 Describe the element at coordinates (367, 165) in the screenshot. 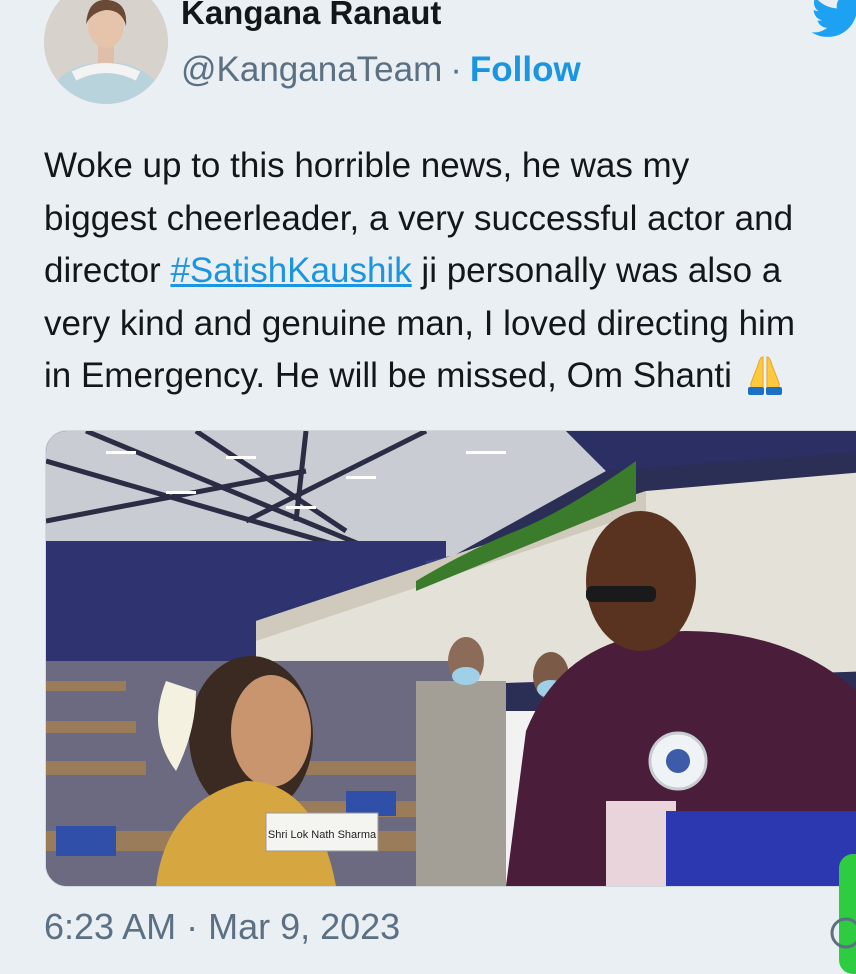

I see `tweet-line: Woke up to this horrible news, he was my` at that location.